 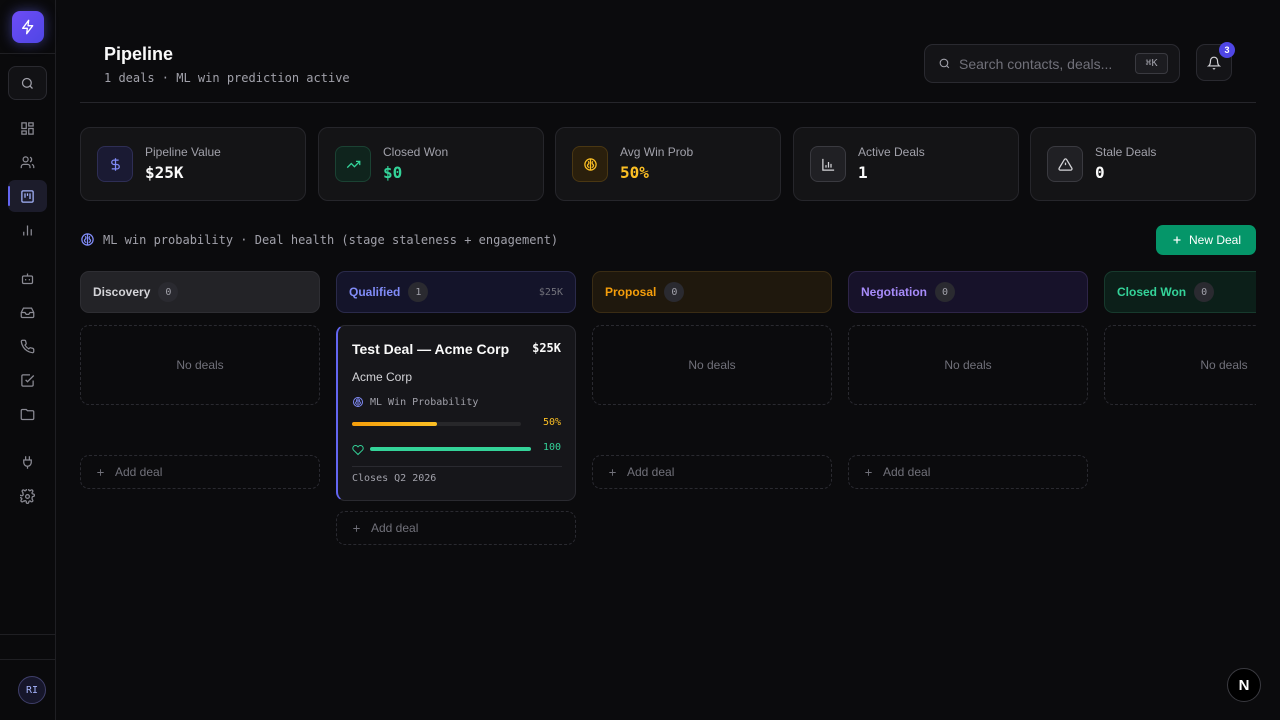 I want to click on column-header-discovery: Discovery 0, so click(x=200, y=292).